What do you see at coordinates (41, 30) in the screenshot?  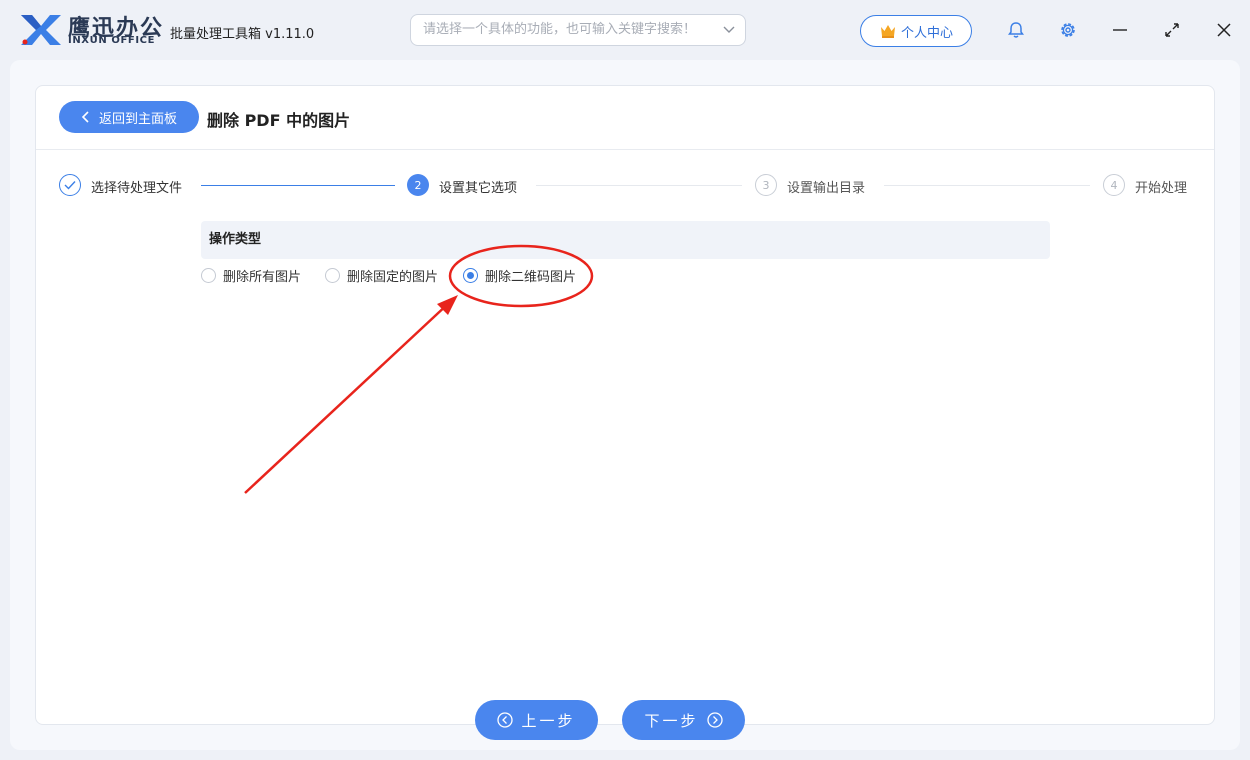 I see `logo-icon` at bounding box center [41, 30].